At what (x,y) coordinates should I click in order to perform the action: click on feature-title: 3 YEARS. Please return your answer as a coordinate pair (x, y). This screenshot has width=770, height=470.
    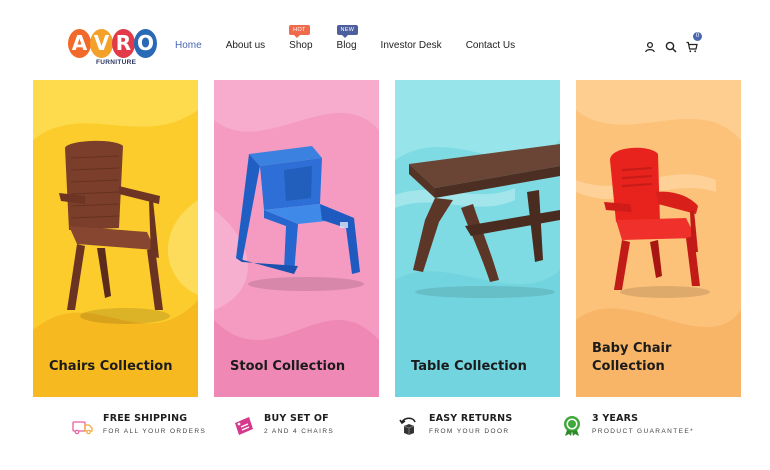
    Looking at the image, I should click on (615, 418).